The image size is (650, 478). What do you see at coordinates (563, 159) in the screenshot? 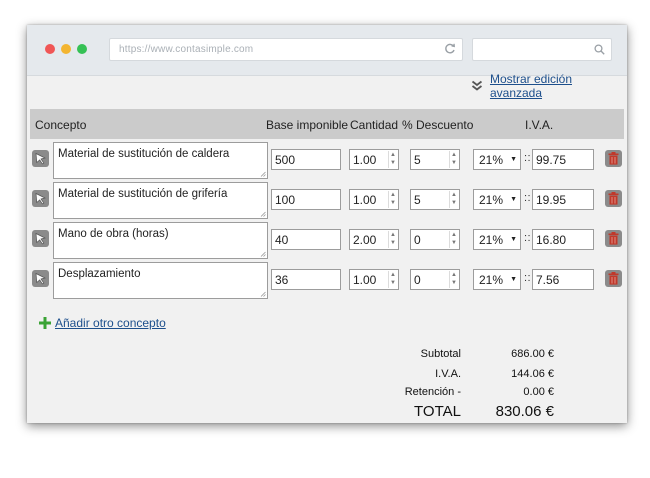
I see `vat-amount-input: 99.75` at bounding box center [563, 159].